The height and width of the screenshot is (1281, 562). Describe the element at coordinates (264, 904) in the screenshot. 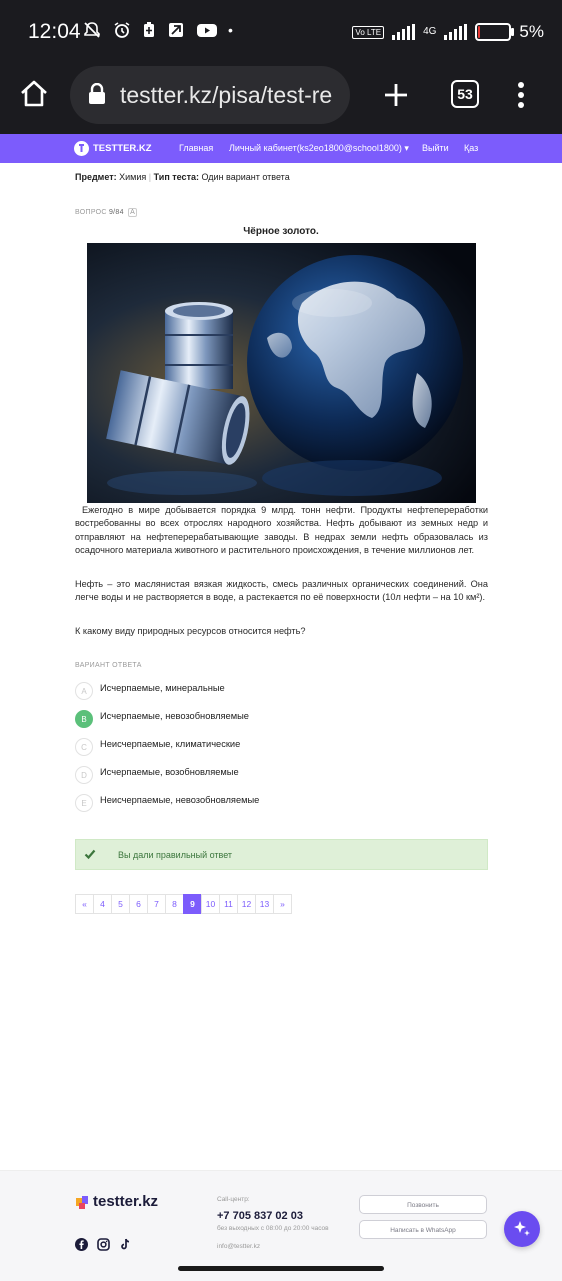

I see `page-link: 13` at that location.